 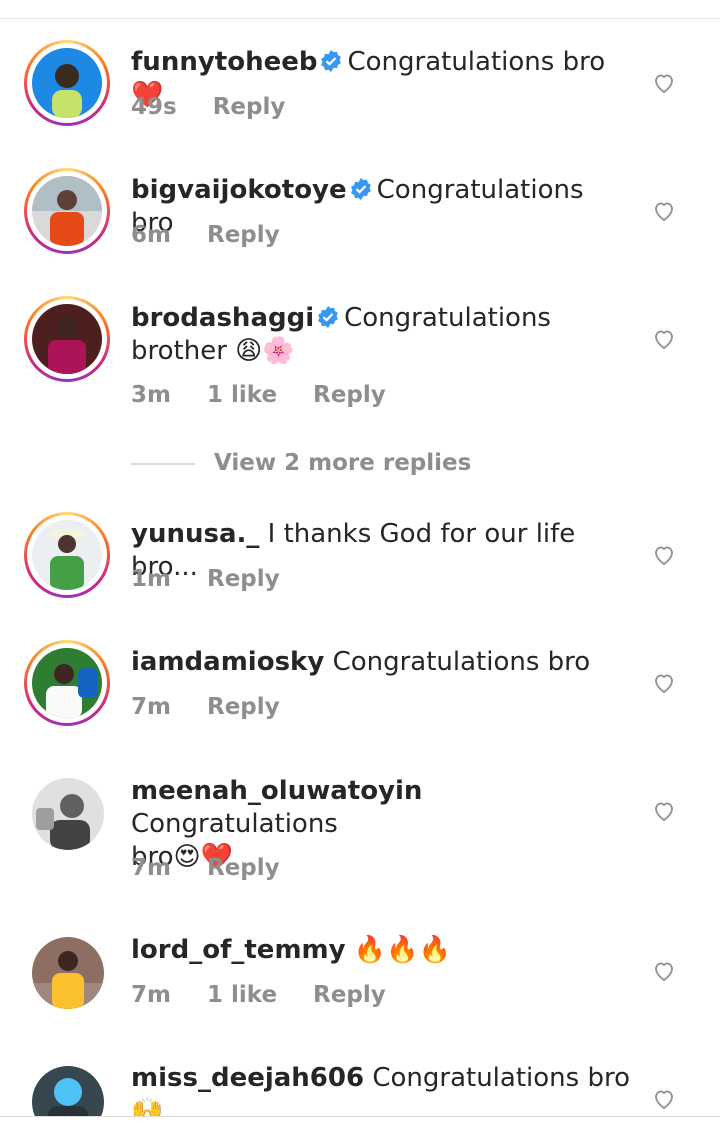 I want to click on bottom-divider, so click(x=360, y=1116).